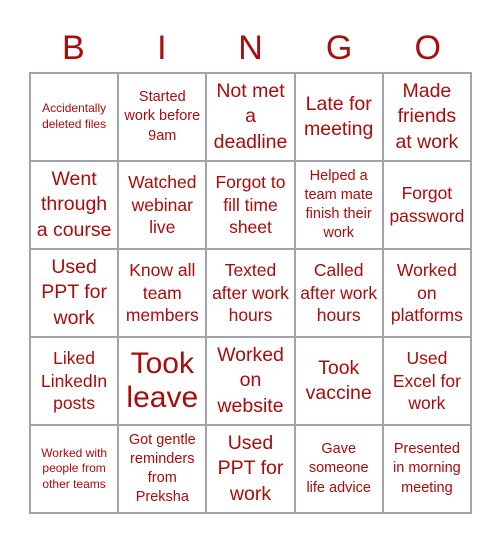 This screenshot has height=544, width=501. I want to click on header-letter-n: N, so click(250, 48).